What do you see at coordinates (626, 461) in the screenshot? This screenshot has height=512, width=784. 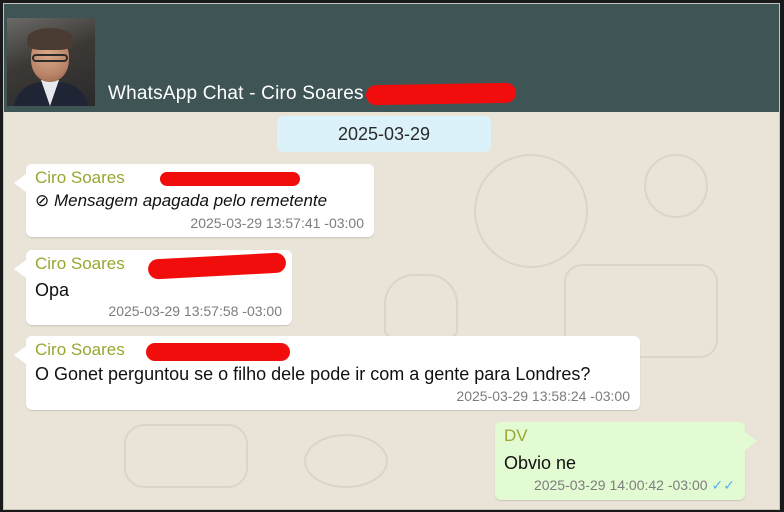 I see `message-bubble-outgoing: DV Obvio ne 2025-03-29 14:00:42 -03:00 ✓✓` at bounding box center [626, 461].